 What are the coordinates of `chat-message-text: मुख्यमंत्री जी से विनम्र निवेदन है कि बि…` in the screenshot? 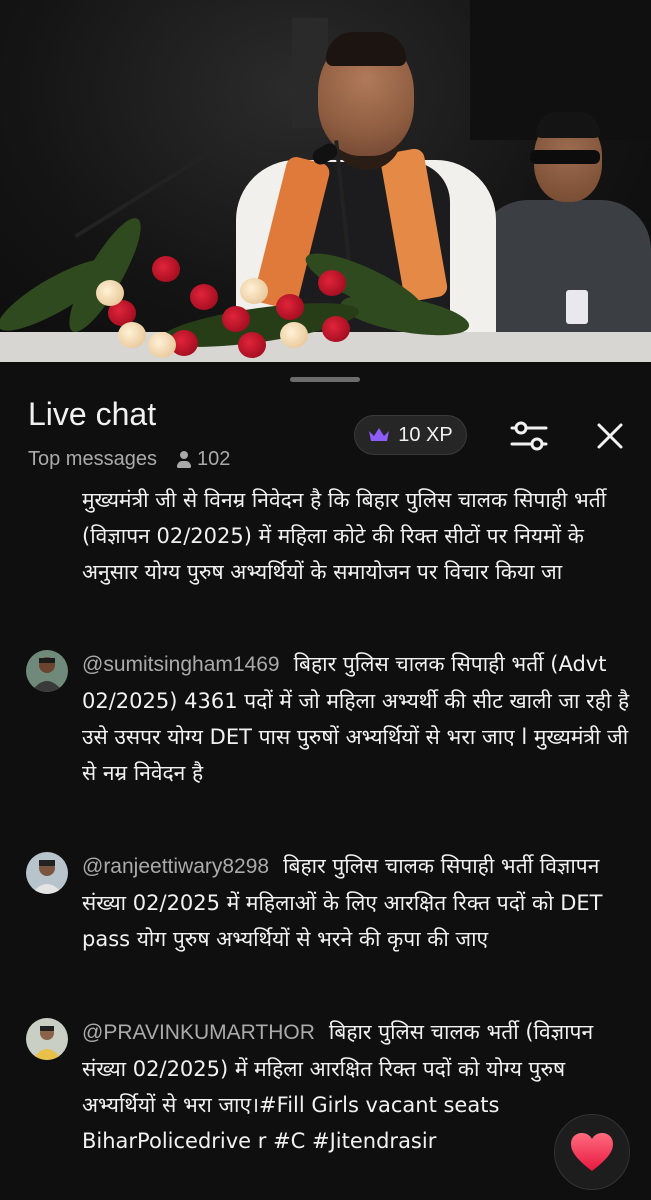 It's located at (344, 536).